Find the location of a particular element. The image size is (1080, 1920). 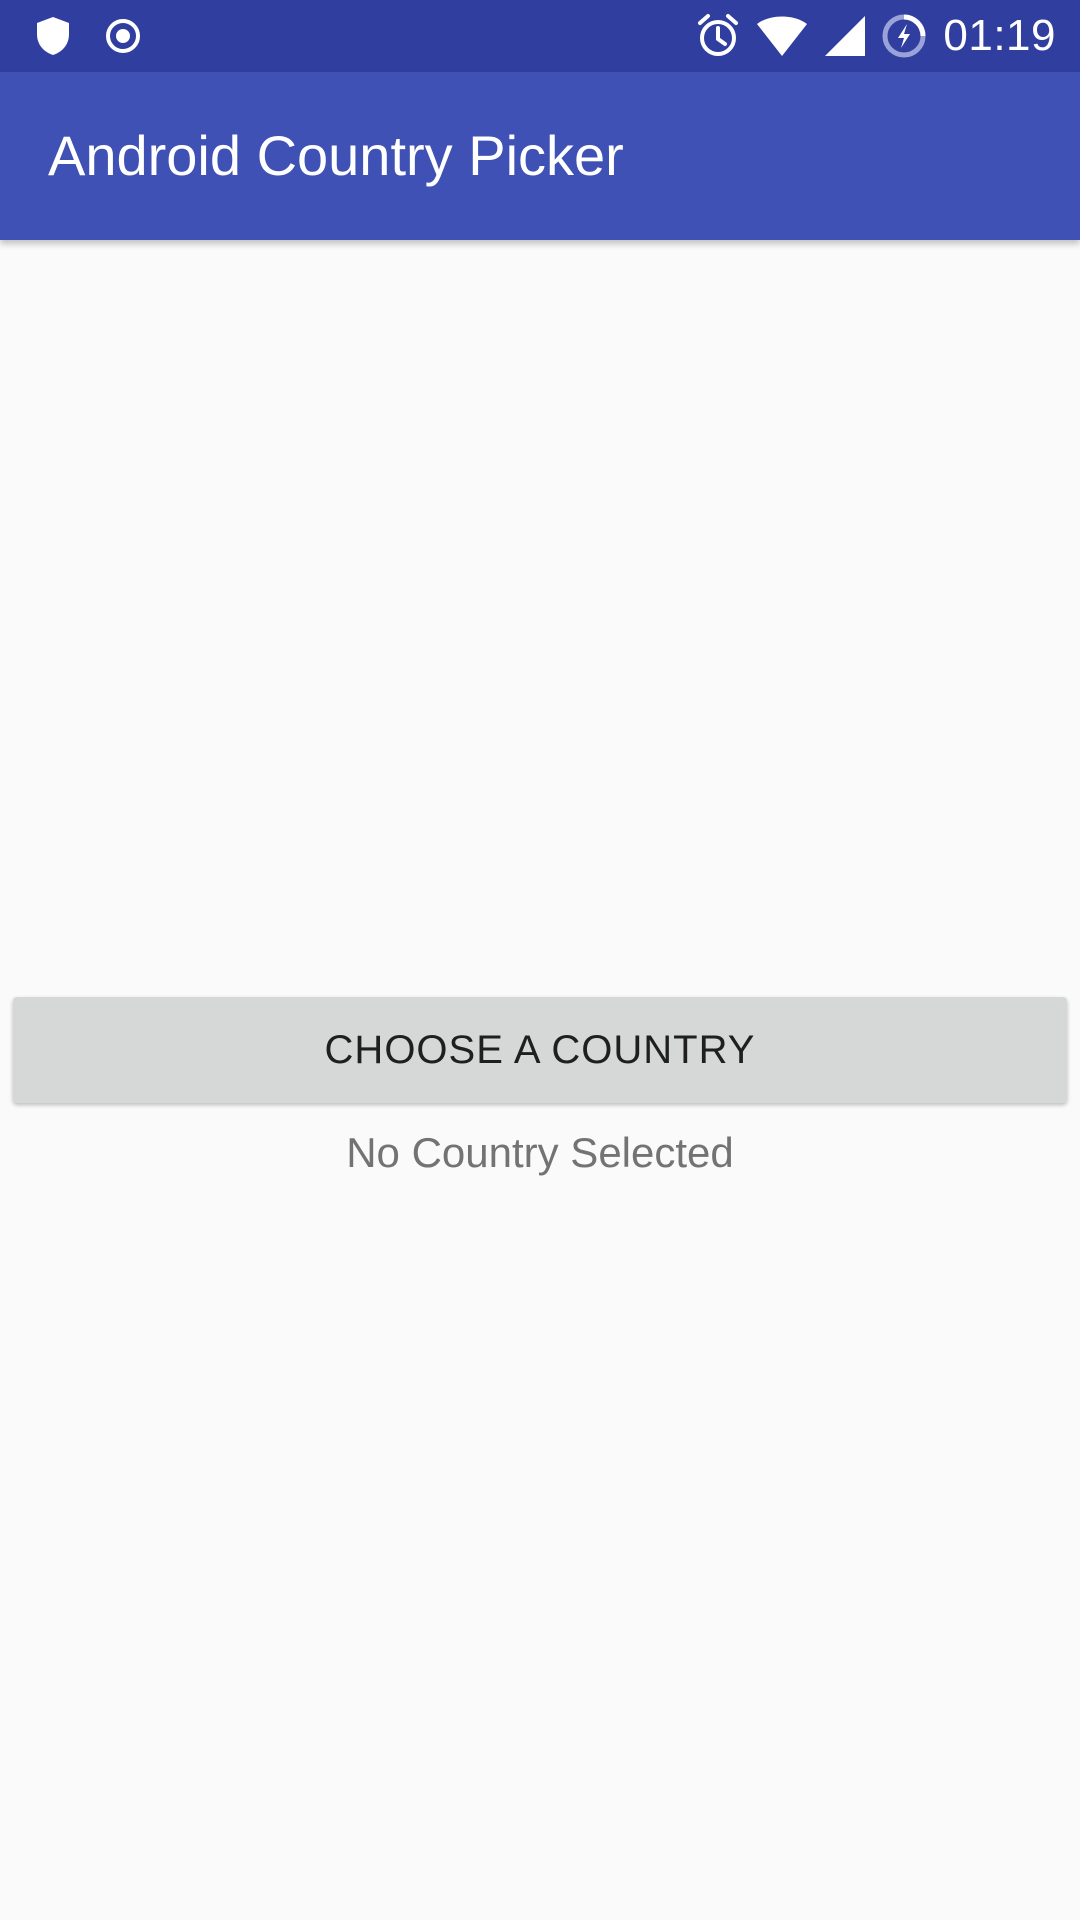

status-time: 01:19 is located at coordinates (999, 35).